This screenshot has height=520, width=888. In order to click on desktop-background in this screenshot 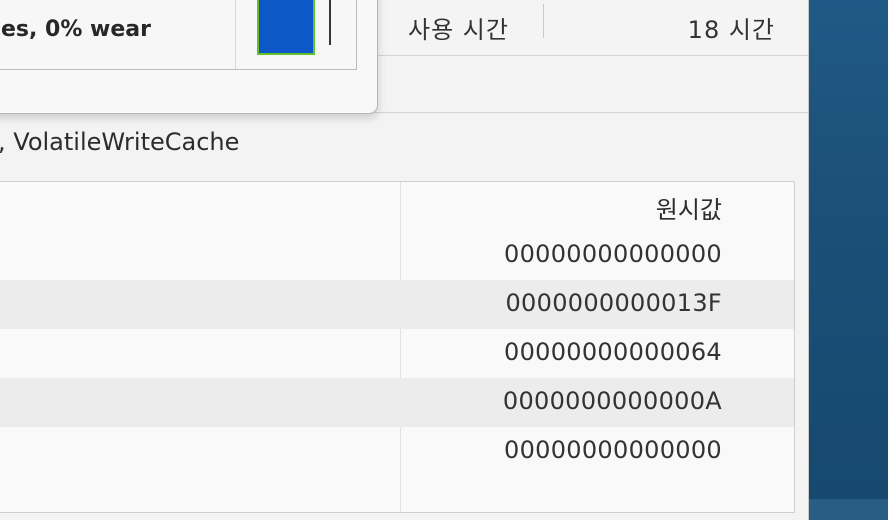, I will do `click(843, 249)`.